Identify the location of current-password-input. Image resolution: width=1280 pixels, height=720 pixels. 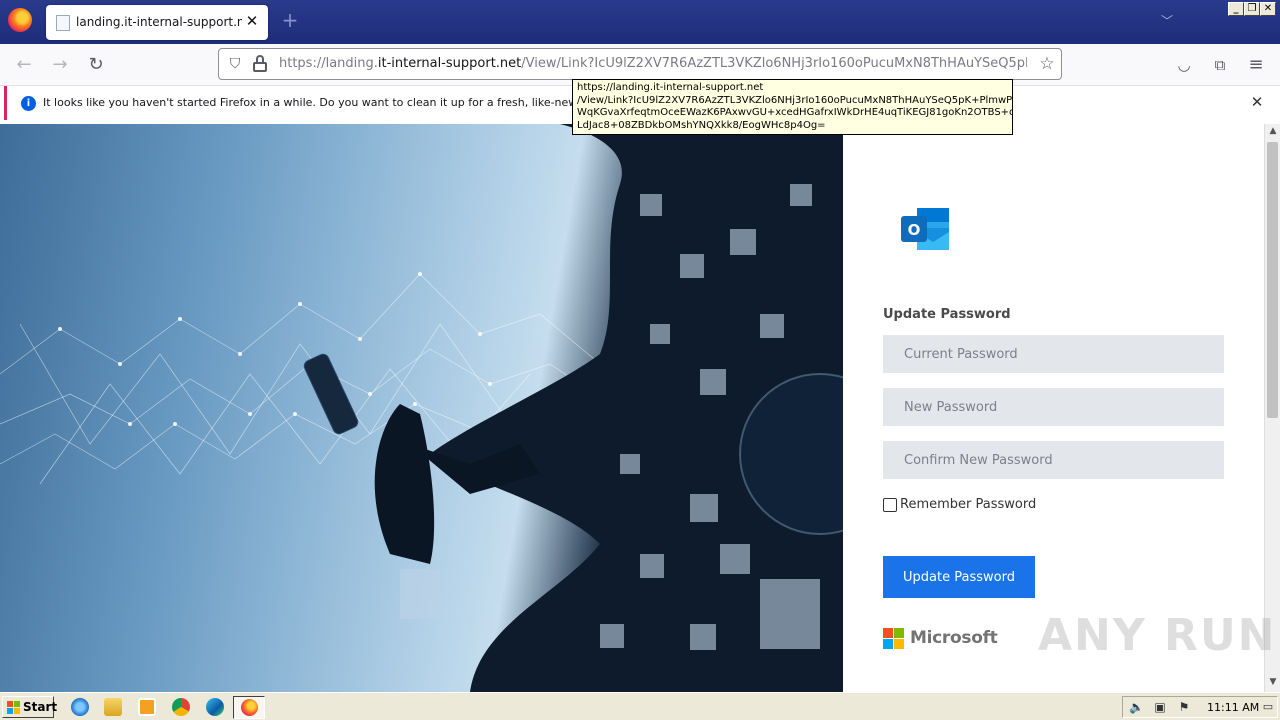
(1053, 354).